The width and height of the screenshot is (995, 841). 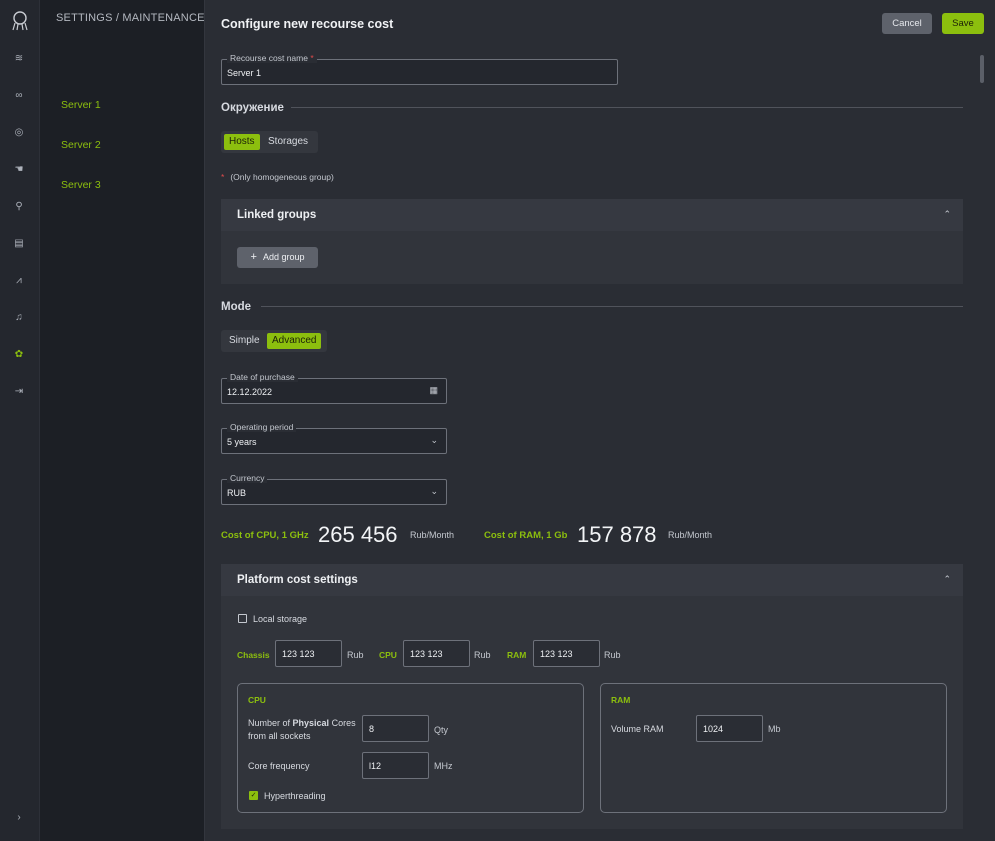 I want to click on currency-value: RUB, so click(x=237, y=493).